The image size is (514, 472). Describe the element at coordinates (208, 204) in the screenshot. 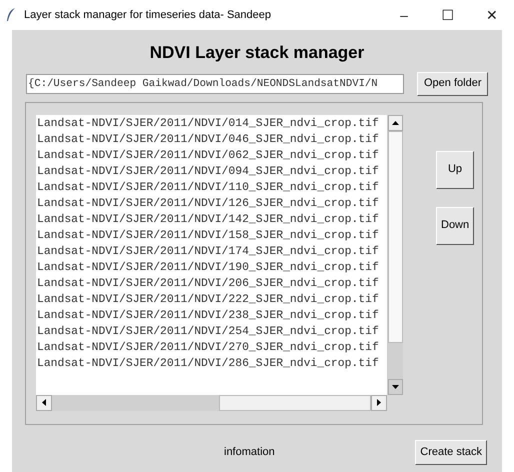

I see `file-item: Landsat-NDVI/SJER/2011/NDVI/126_SJER_ndvi_crop.tif` at that location.